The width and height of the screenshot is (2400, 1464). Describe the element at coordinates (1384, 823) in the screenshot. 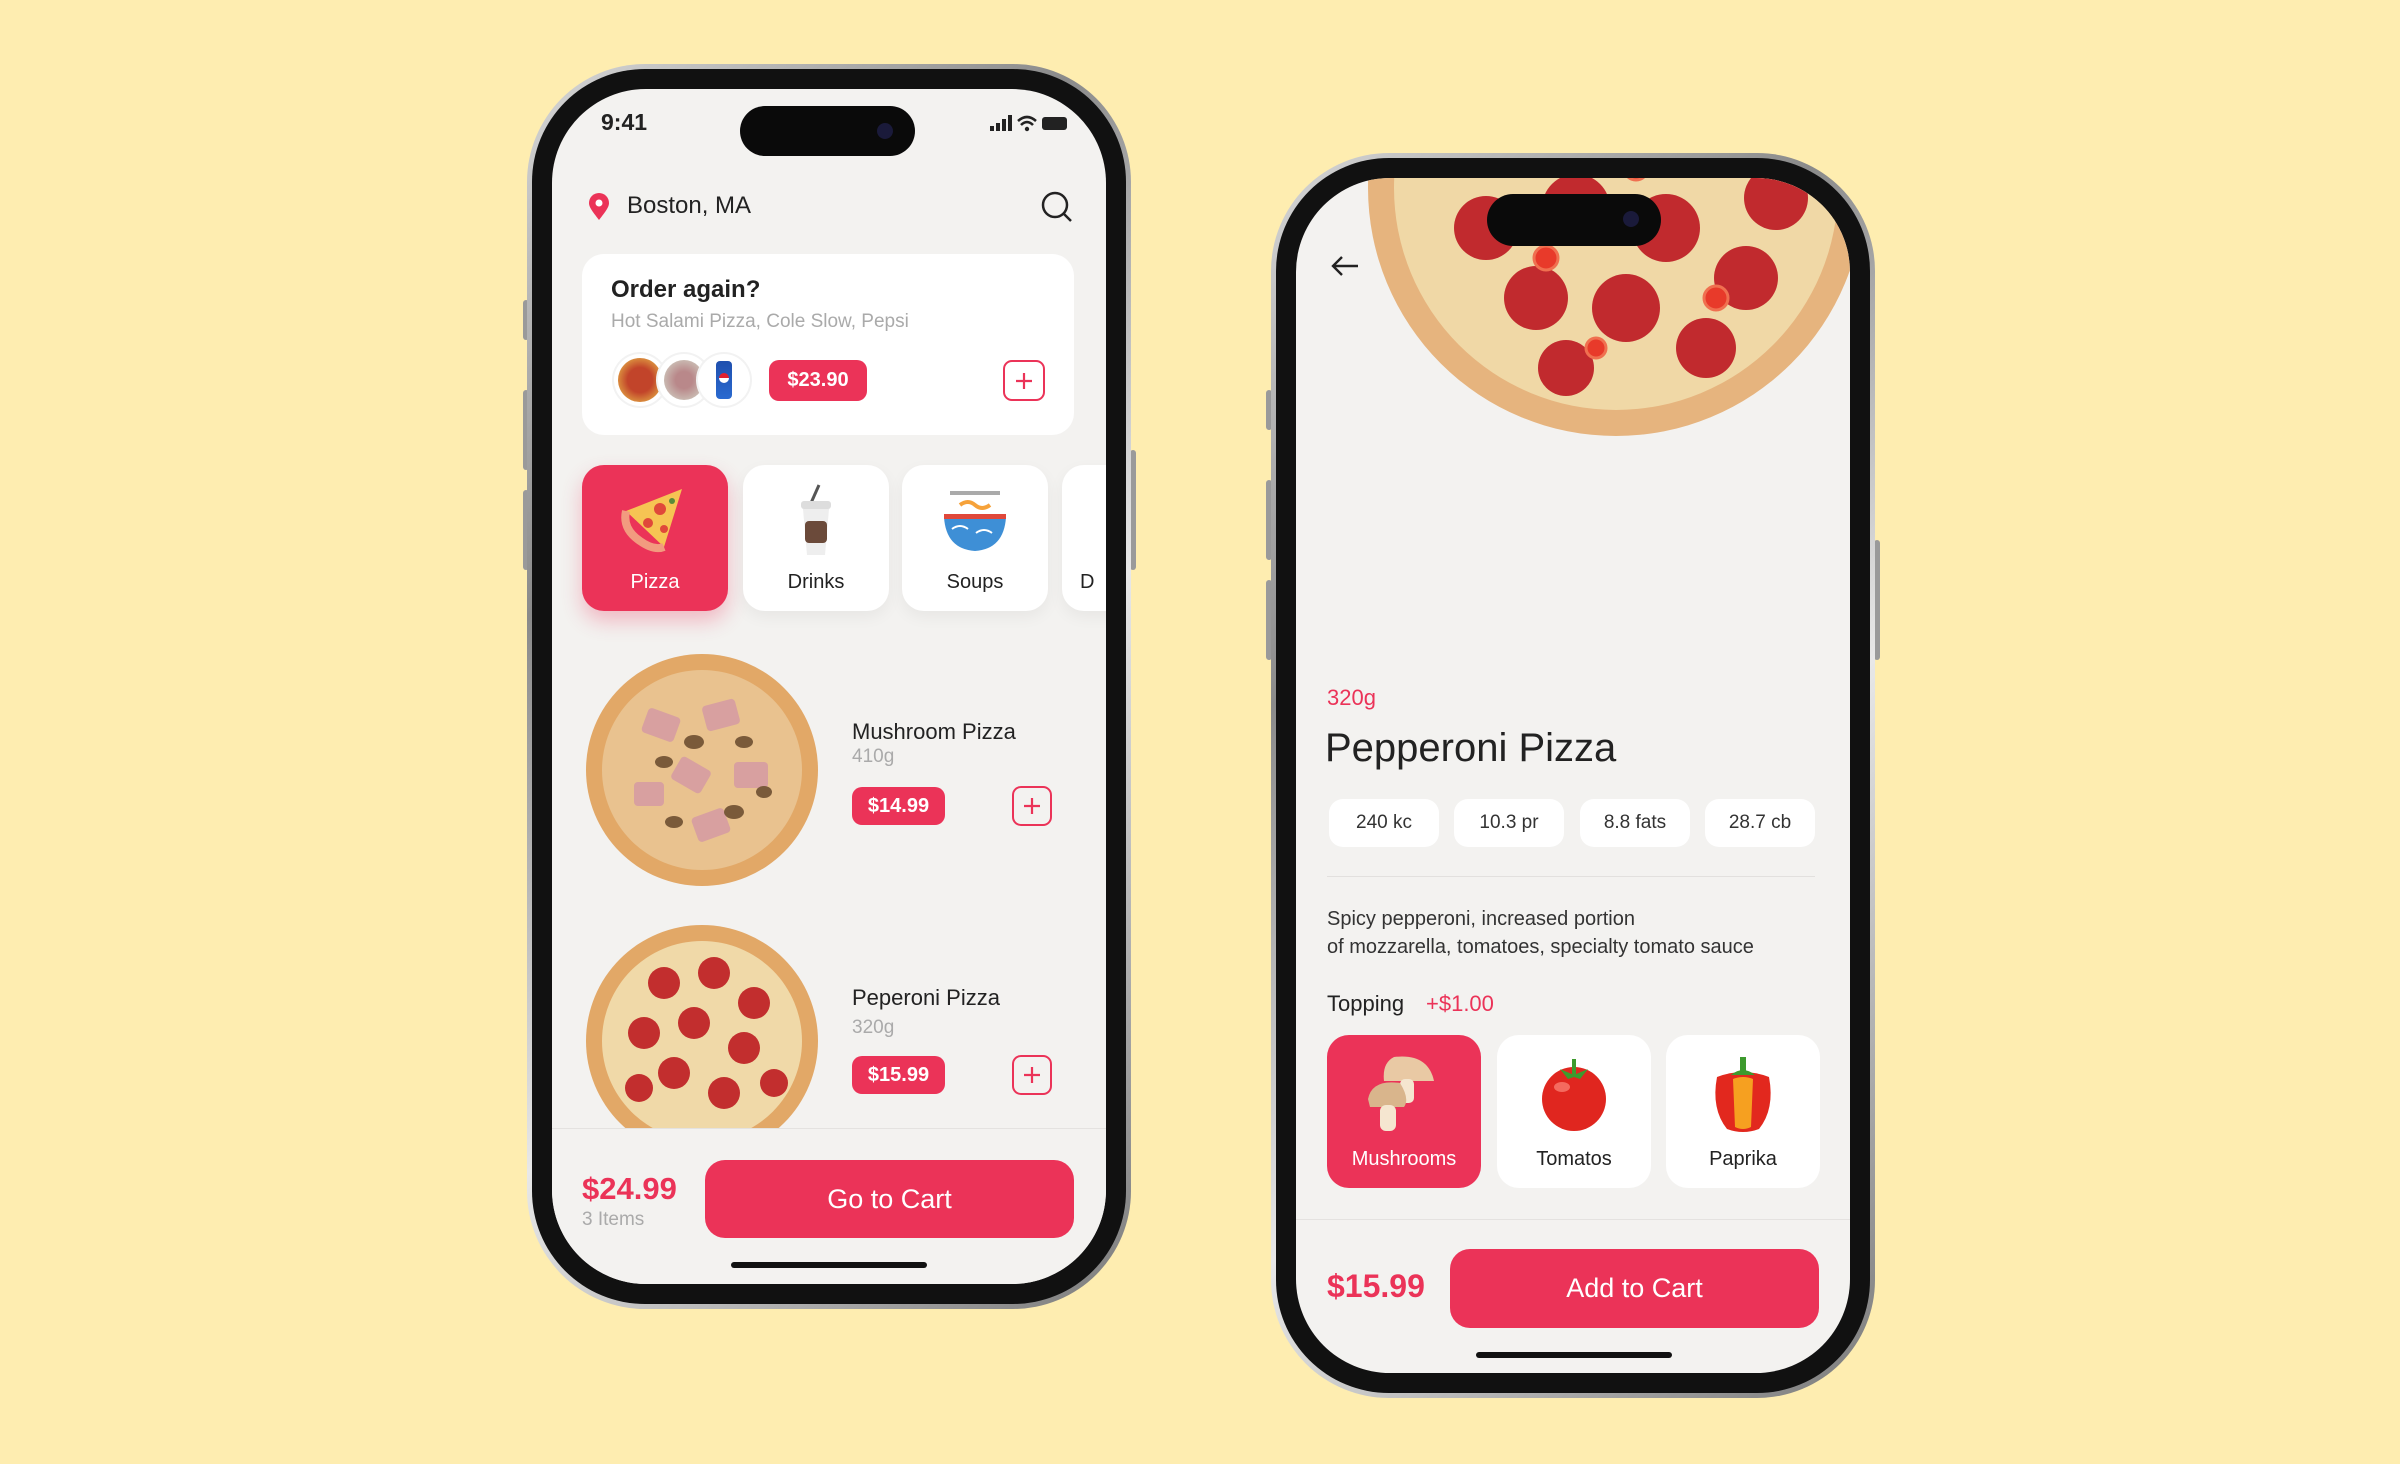

I see `nutrition-calories: 240 kc` at that location.